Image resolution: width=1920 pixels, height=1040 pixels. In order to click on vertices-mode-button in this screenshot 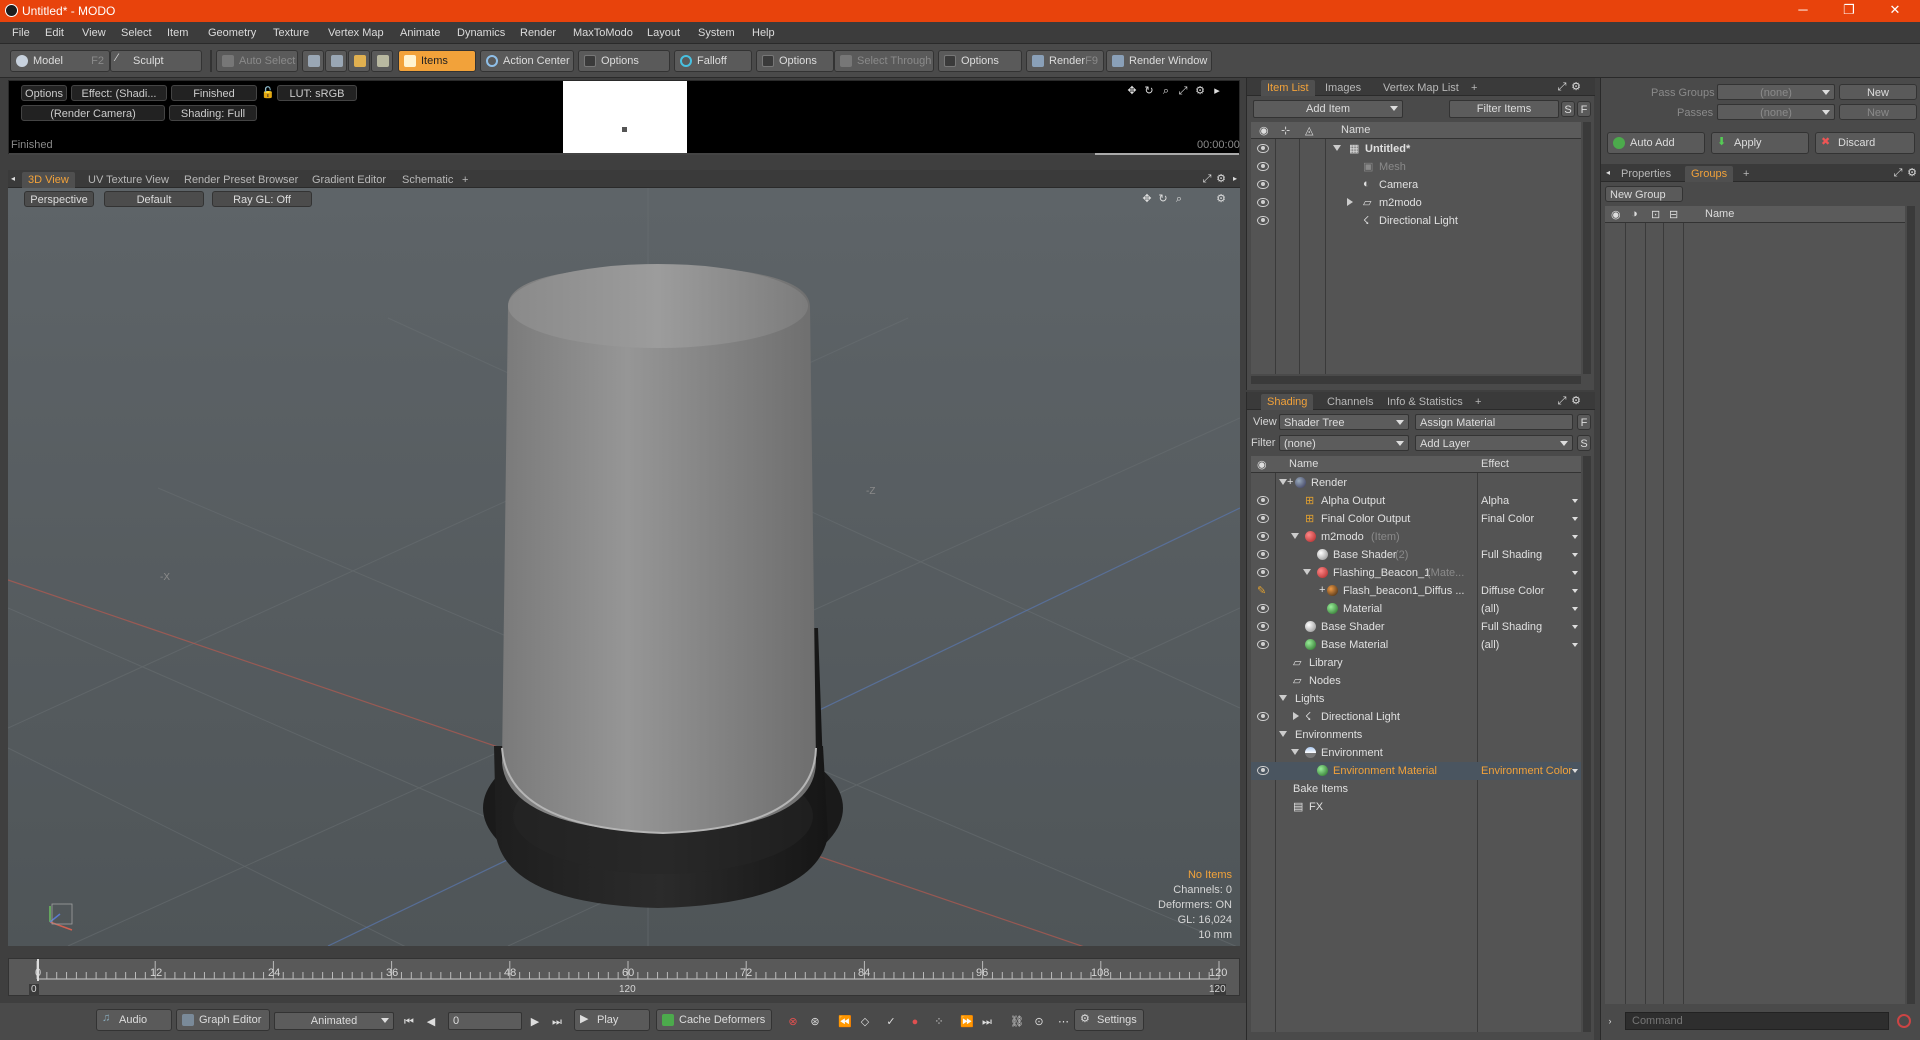, I will do `click(313, 61)`.